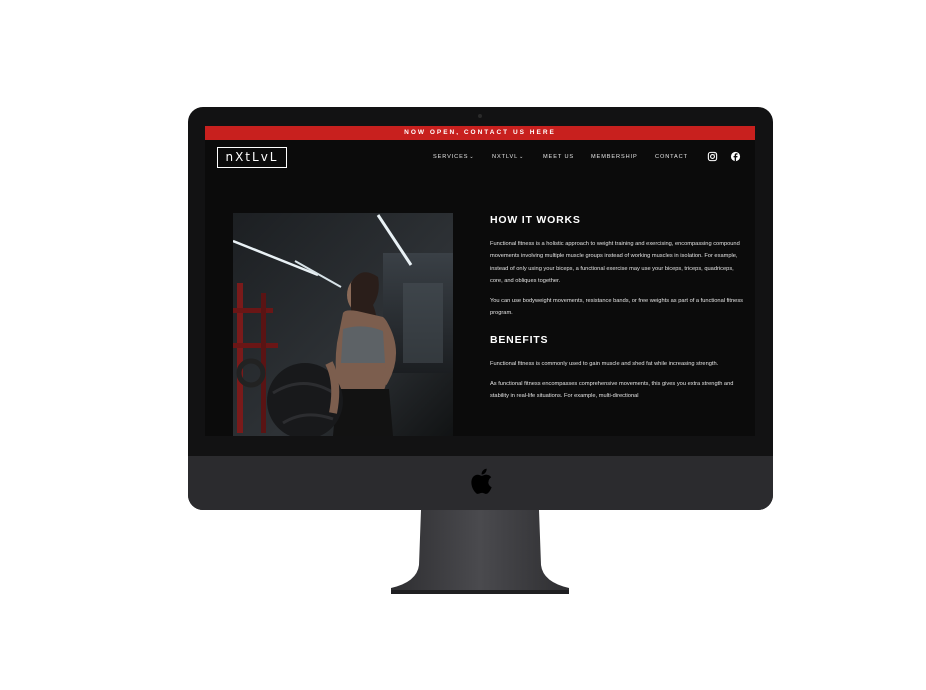 The height and width of the screenshot is (690, 926). I want to click on webcam, so click(480, 116).